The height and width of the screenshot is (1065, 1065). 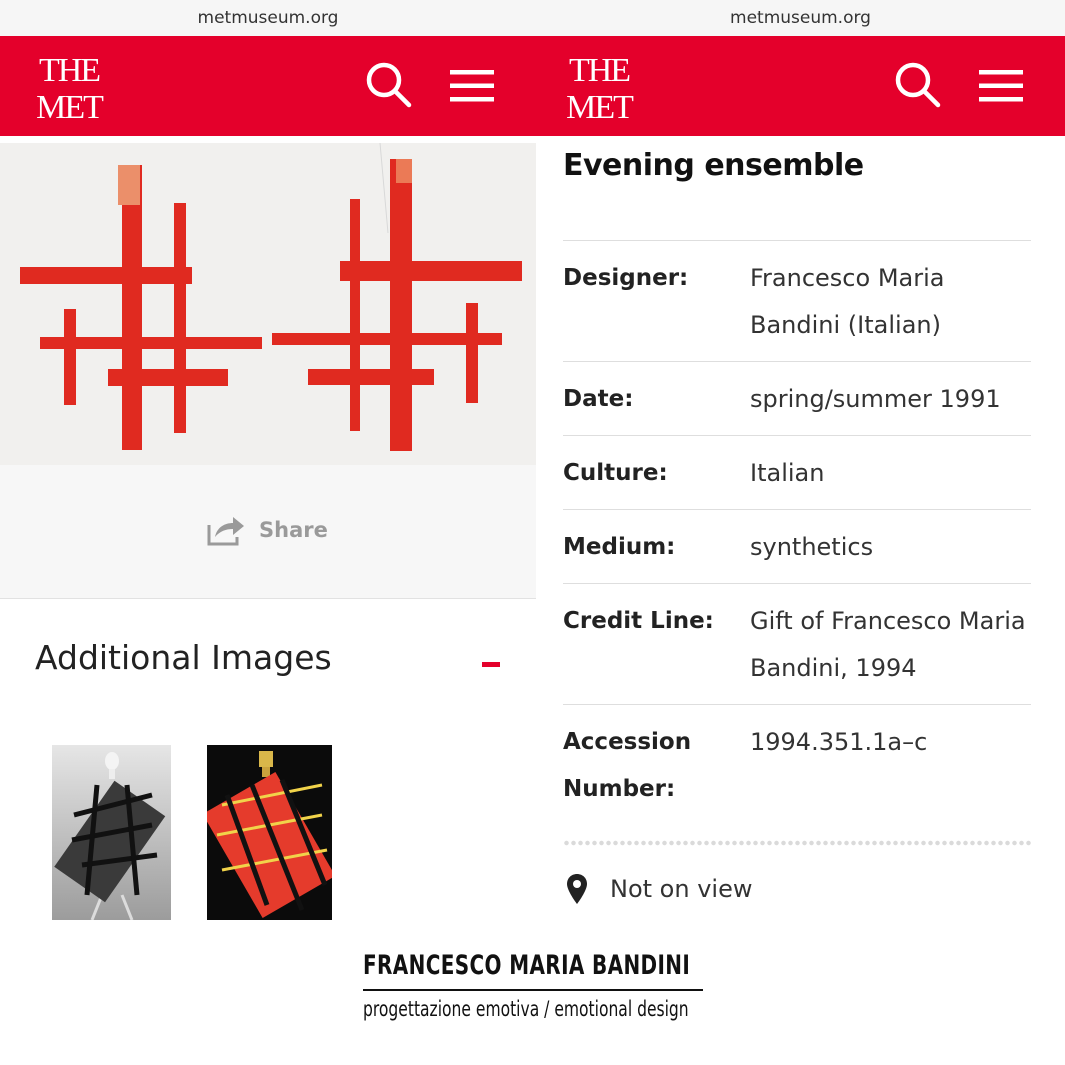 I want to click on detail-row-medium: Medium: synthetics, so click(x=797, y=547).